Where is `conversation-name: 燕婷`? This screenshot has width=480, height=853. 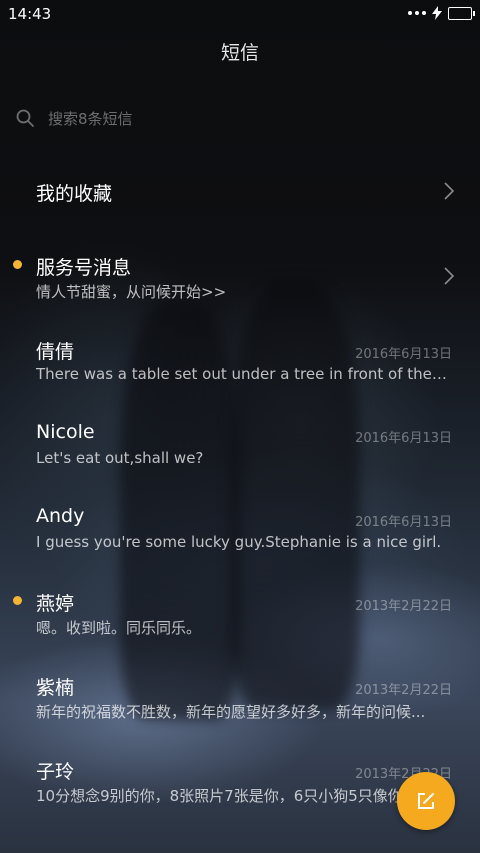
conversation-name: 燕婷 is located at coordinates (55, 604).